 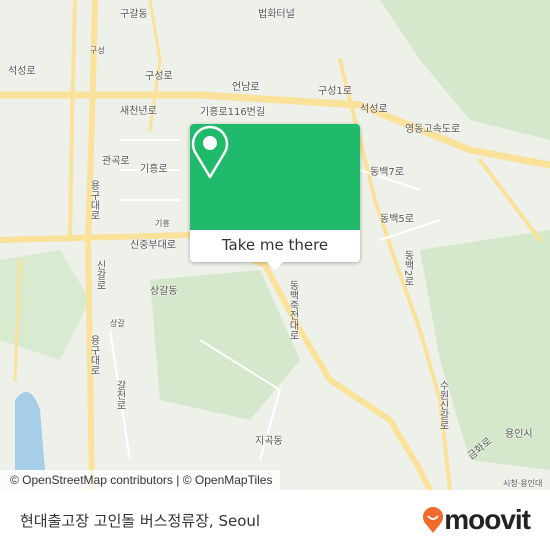 I want to click on location-popup: Take me there, so click(x=275, y=197).